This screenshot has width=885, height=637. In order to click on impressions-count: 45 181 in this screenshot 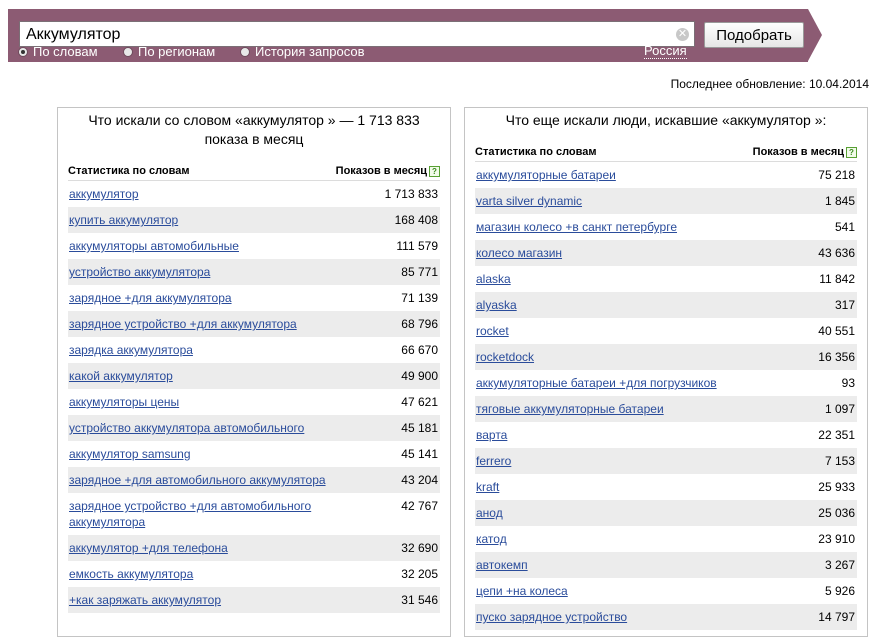, I will do `click(419, 428)`.